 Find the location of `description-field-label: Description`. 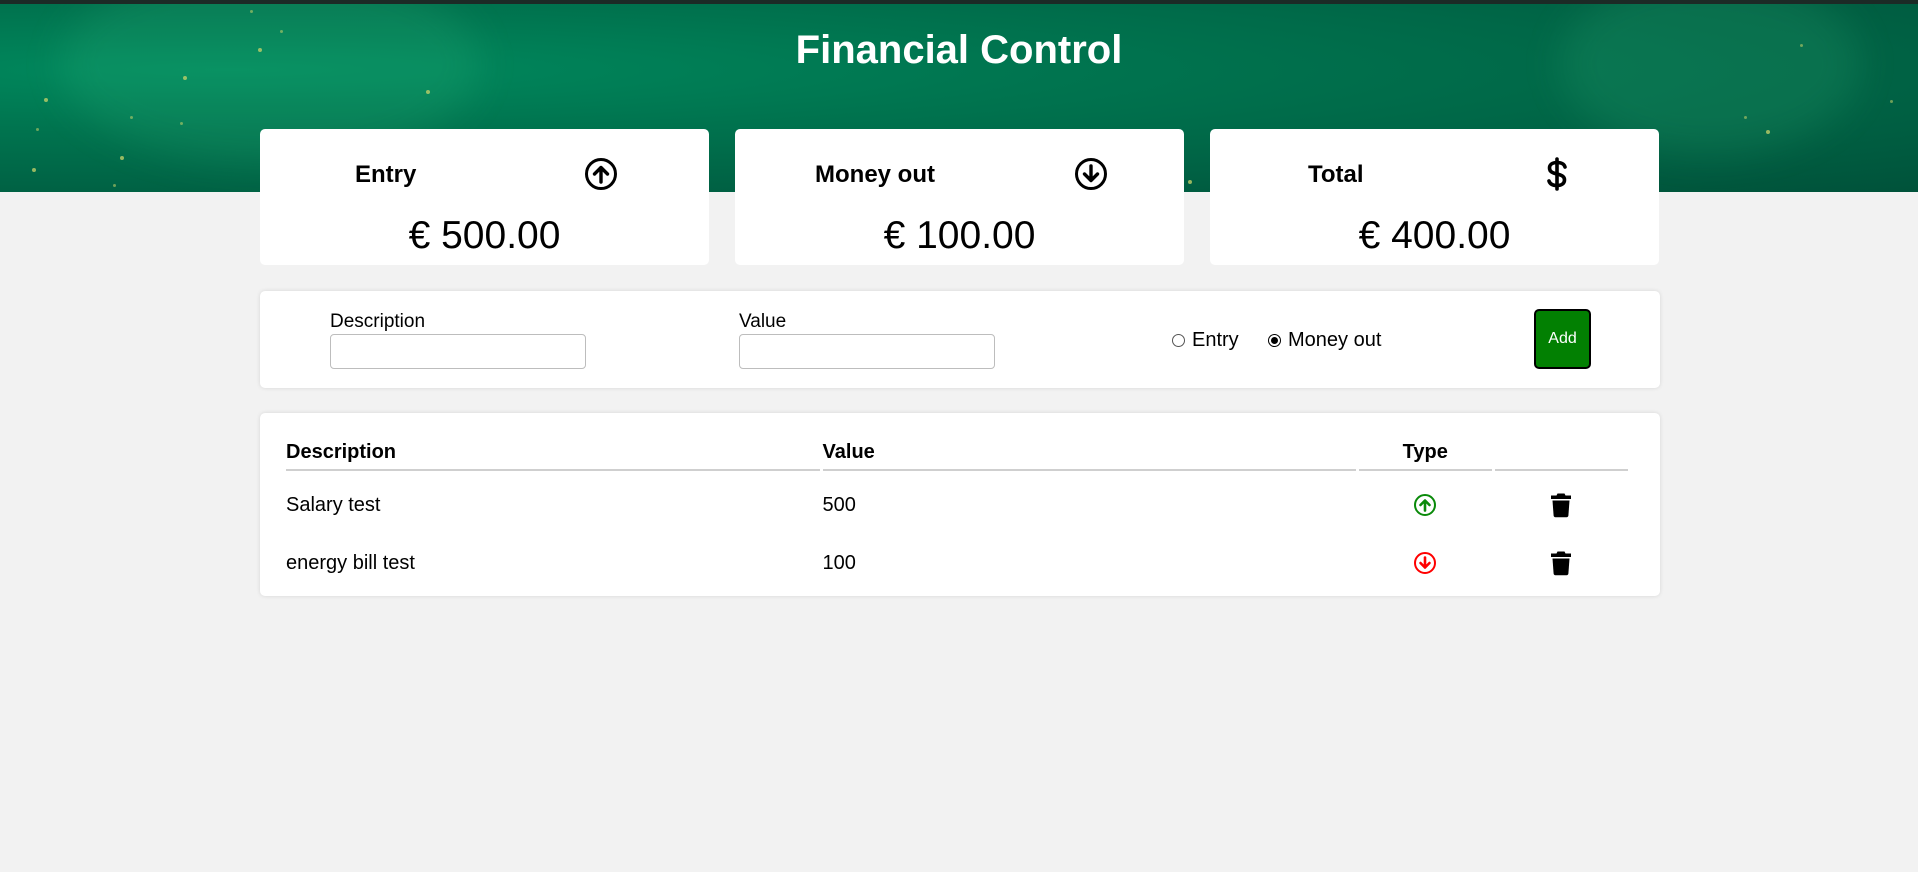

description-field-label: Description is located at coordinates (378, 321).